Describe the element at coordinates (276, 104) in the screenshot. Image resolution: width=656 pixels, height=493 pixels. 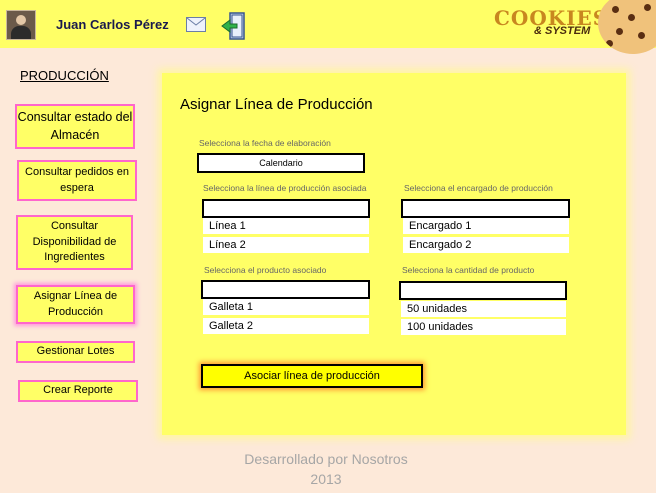
I see `page-title: Asignar Línea de Producción` at that location.